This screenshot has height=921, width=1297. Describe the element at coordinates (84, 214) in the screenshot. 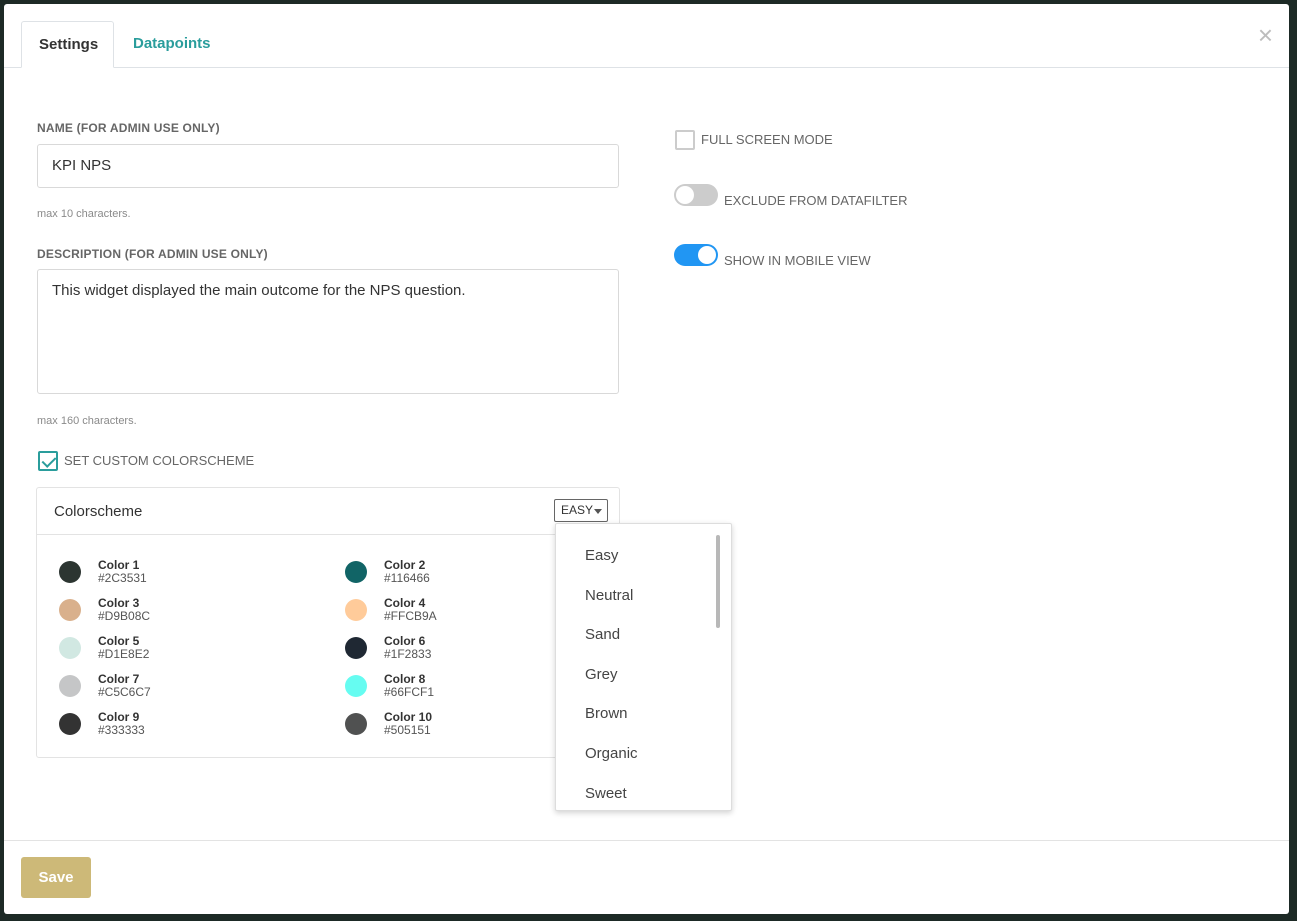

I see `name-hint: max 10 characters.` at that location.